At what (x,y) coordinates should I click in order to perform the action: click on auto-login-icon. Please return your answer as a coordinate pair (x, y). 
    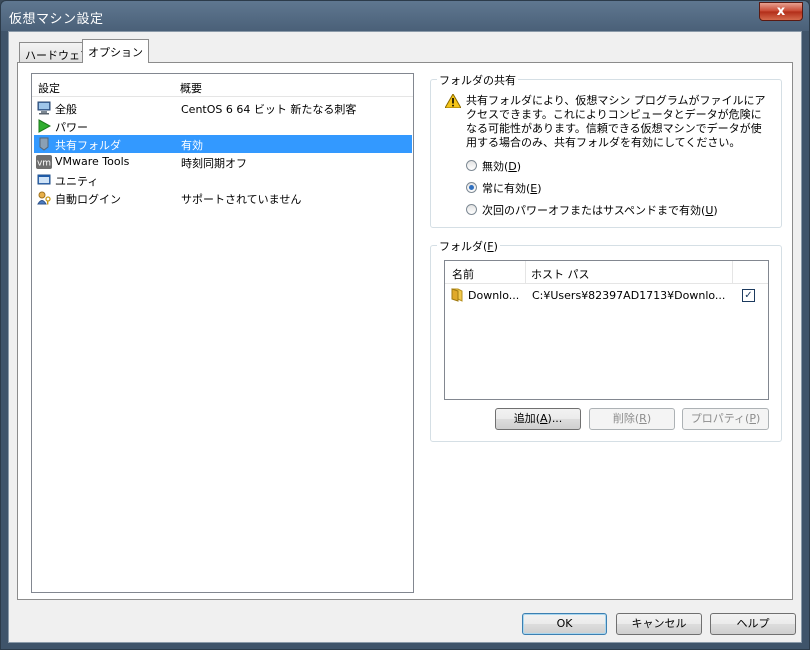
    Looking at the image, I should click on (44, 198).